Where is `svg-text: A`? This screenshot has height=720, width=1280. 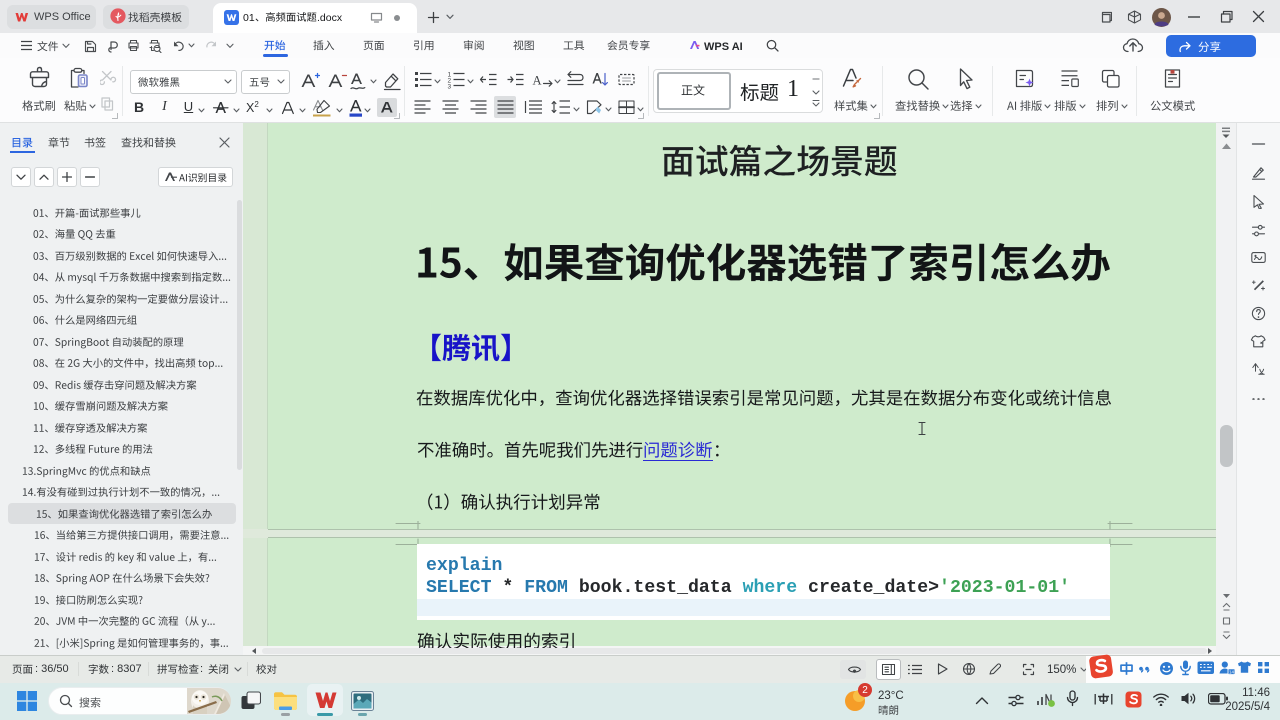 svg-text: A is located at coordinates (537, 81).